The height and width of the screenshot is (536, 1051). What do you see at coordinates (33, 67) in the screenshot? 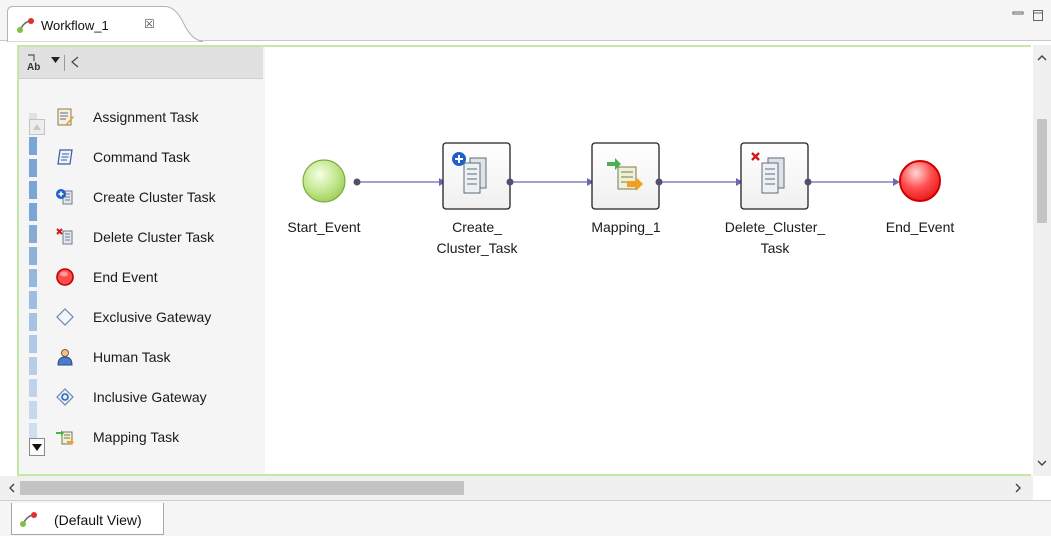
I see `svg-text: Ab` at bounding box center [33, 67].